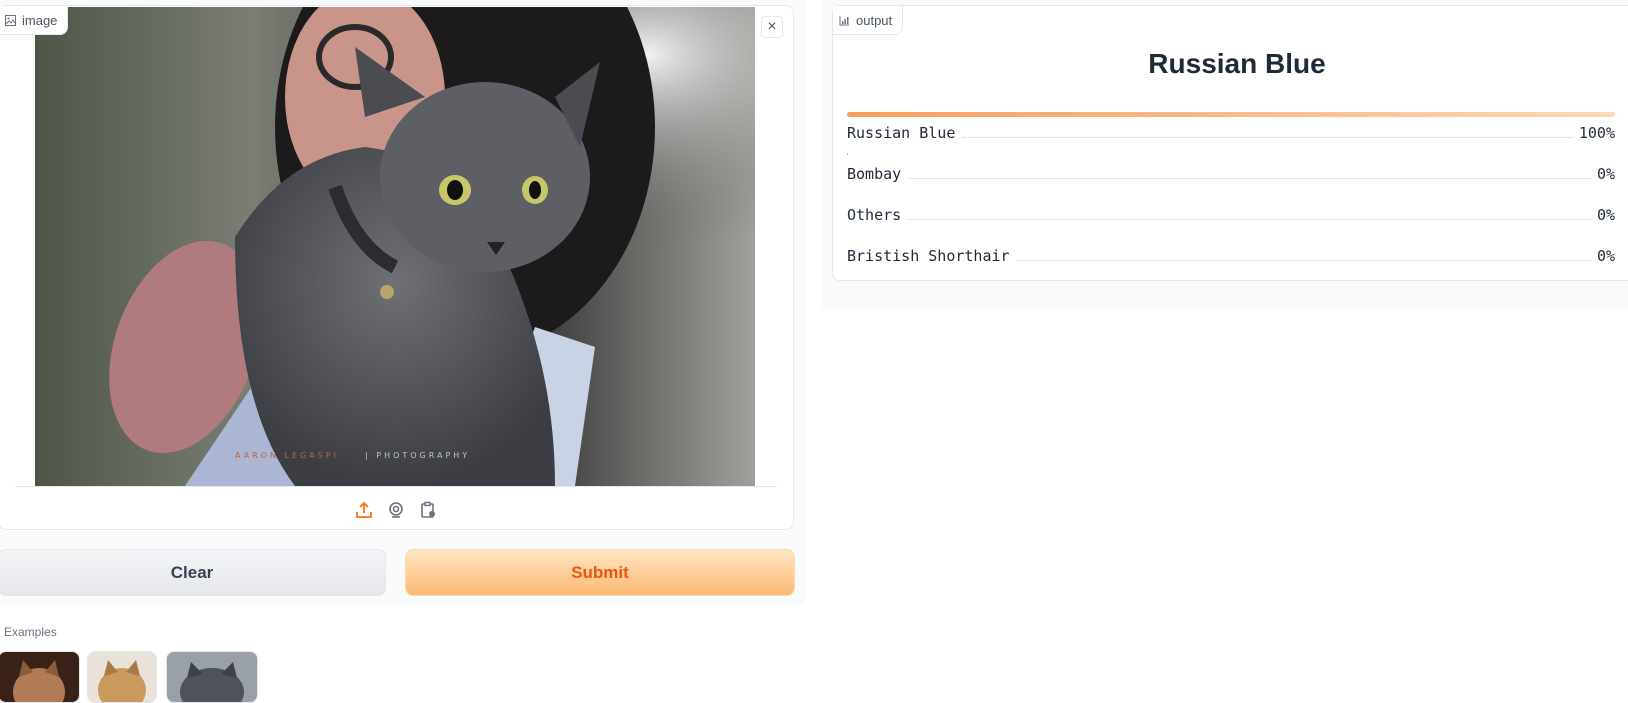 This screenshot has width=1628, height=703. What do you see at coordinates (287, 455) in the screenshot?
I see `svg-text: AARON LEGASPI` at bounding box center [287, 455].